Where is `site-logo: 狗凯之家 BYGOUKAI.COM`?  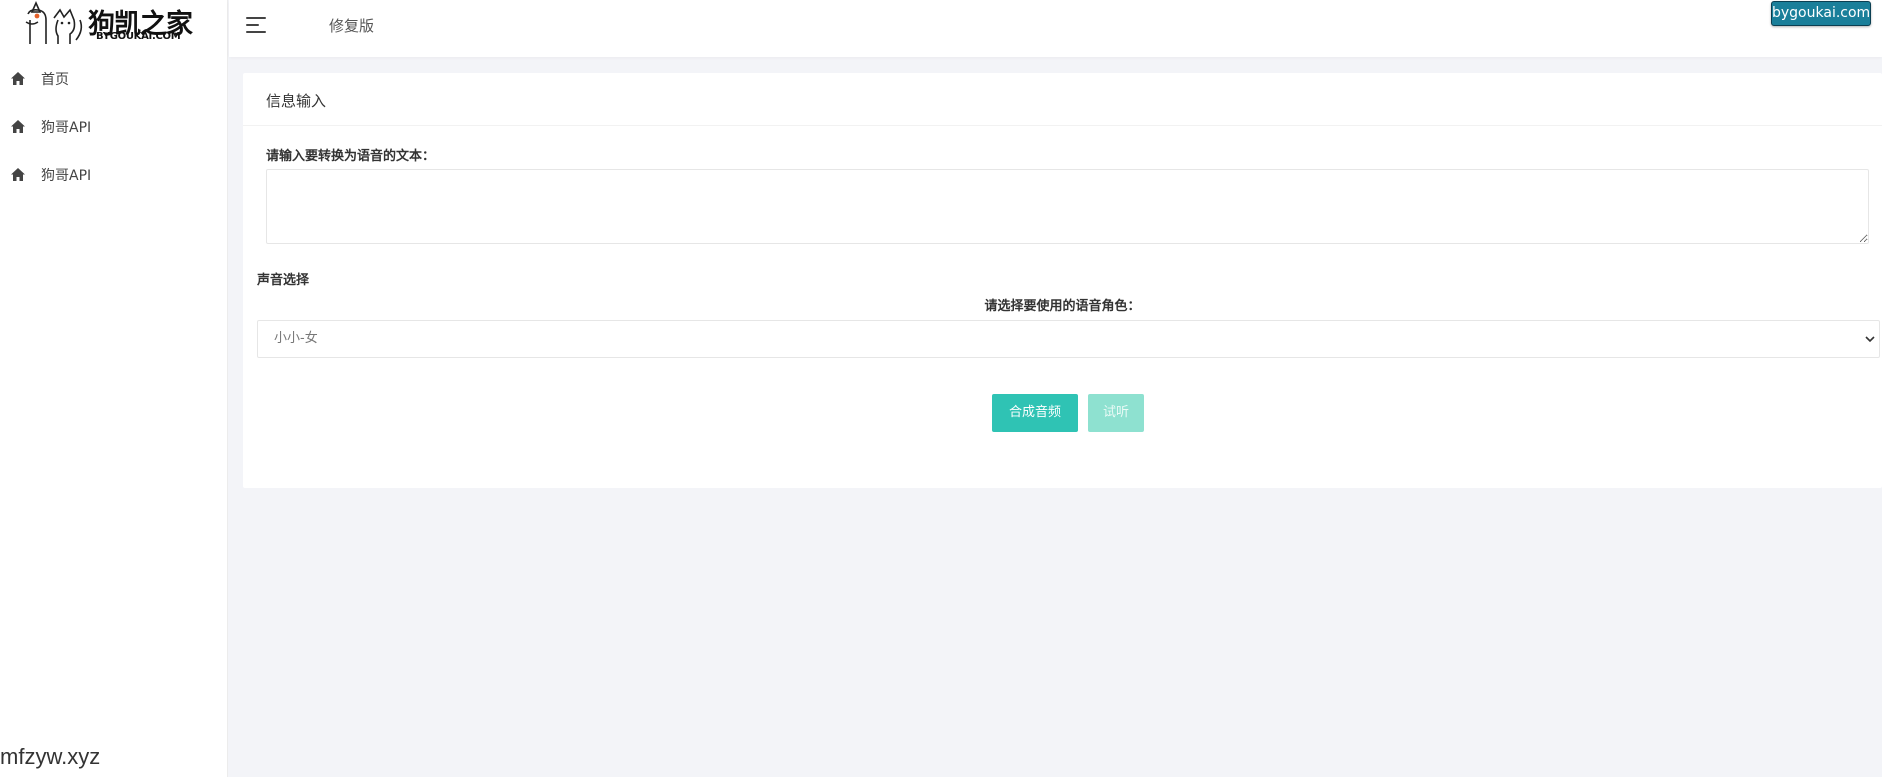
site-logo: 狗凯之家 BYGOUKAI.COM is located at coordinates (108, 24).